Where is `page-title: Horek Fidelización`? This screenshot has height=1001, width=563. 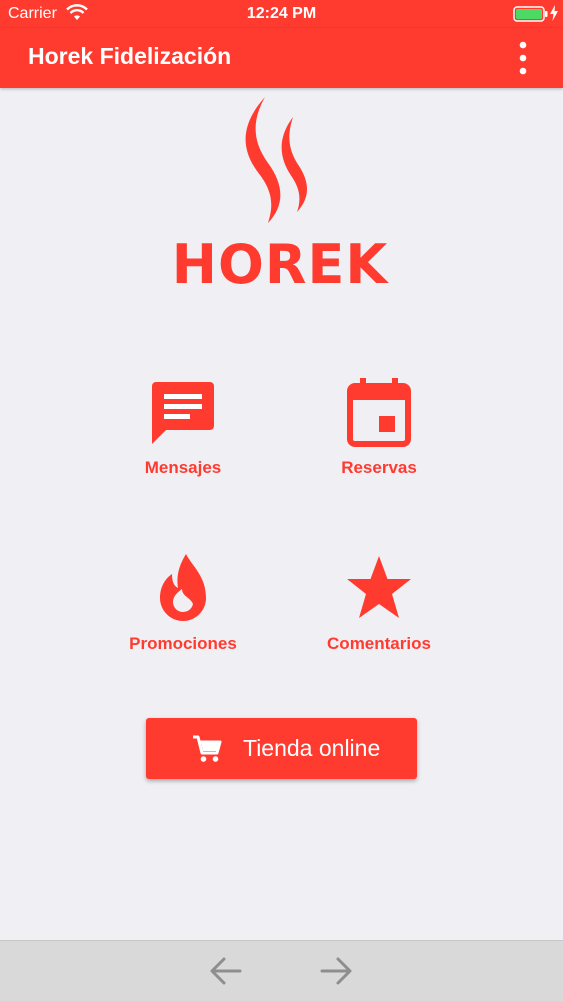
page-title: Horek Fidelización is located at coordinates (130, 56).